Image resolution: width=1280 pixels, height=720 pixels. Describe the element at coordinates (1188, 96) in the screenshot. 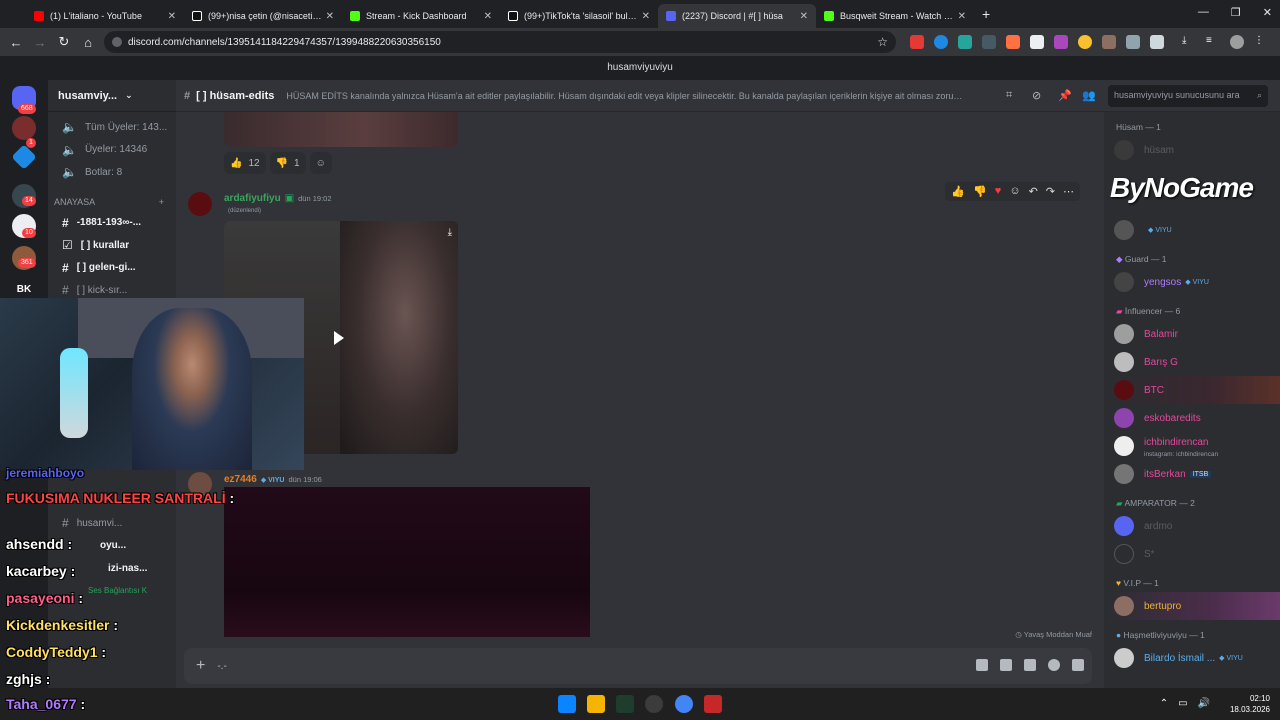

I see `search-input: husamviyuviyu sunucusunu ara ⌕` at that location.